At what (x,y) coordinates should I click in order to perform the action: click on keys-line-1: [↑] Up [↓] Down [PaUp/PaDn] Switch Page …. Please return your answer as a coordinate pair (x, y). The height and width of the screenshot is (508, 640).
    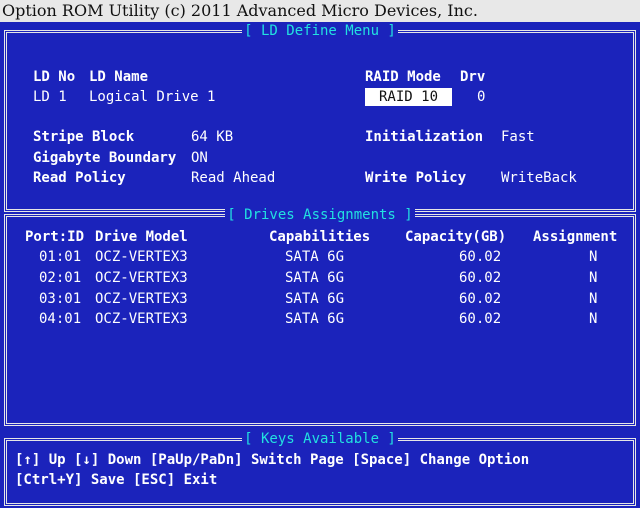
    Looking at the image, I should click on (272, 460).